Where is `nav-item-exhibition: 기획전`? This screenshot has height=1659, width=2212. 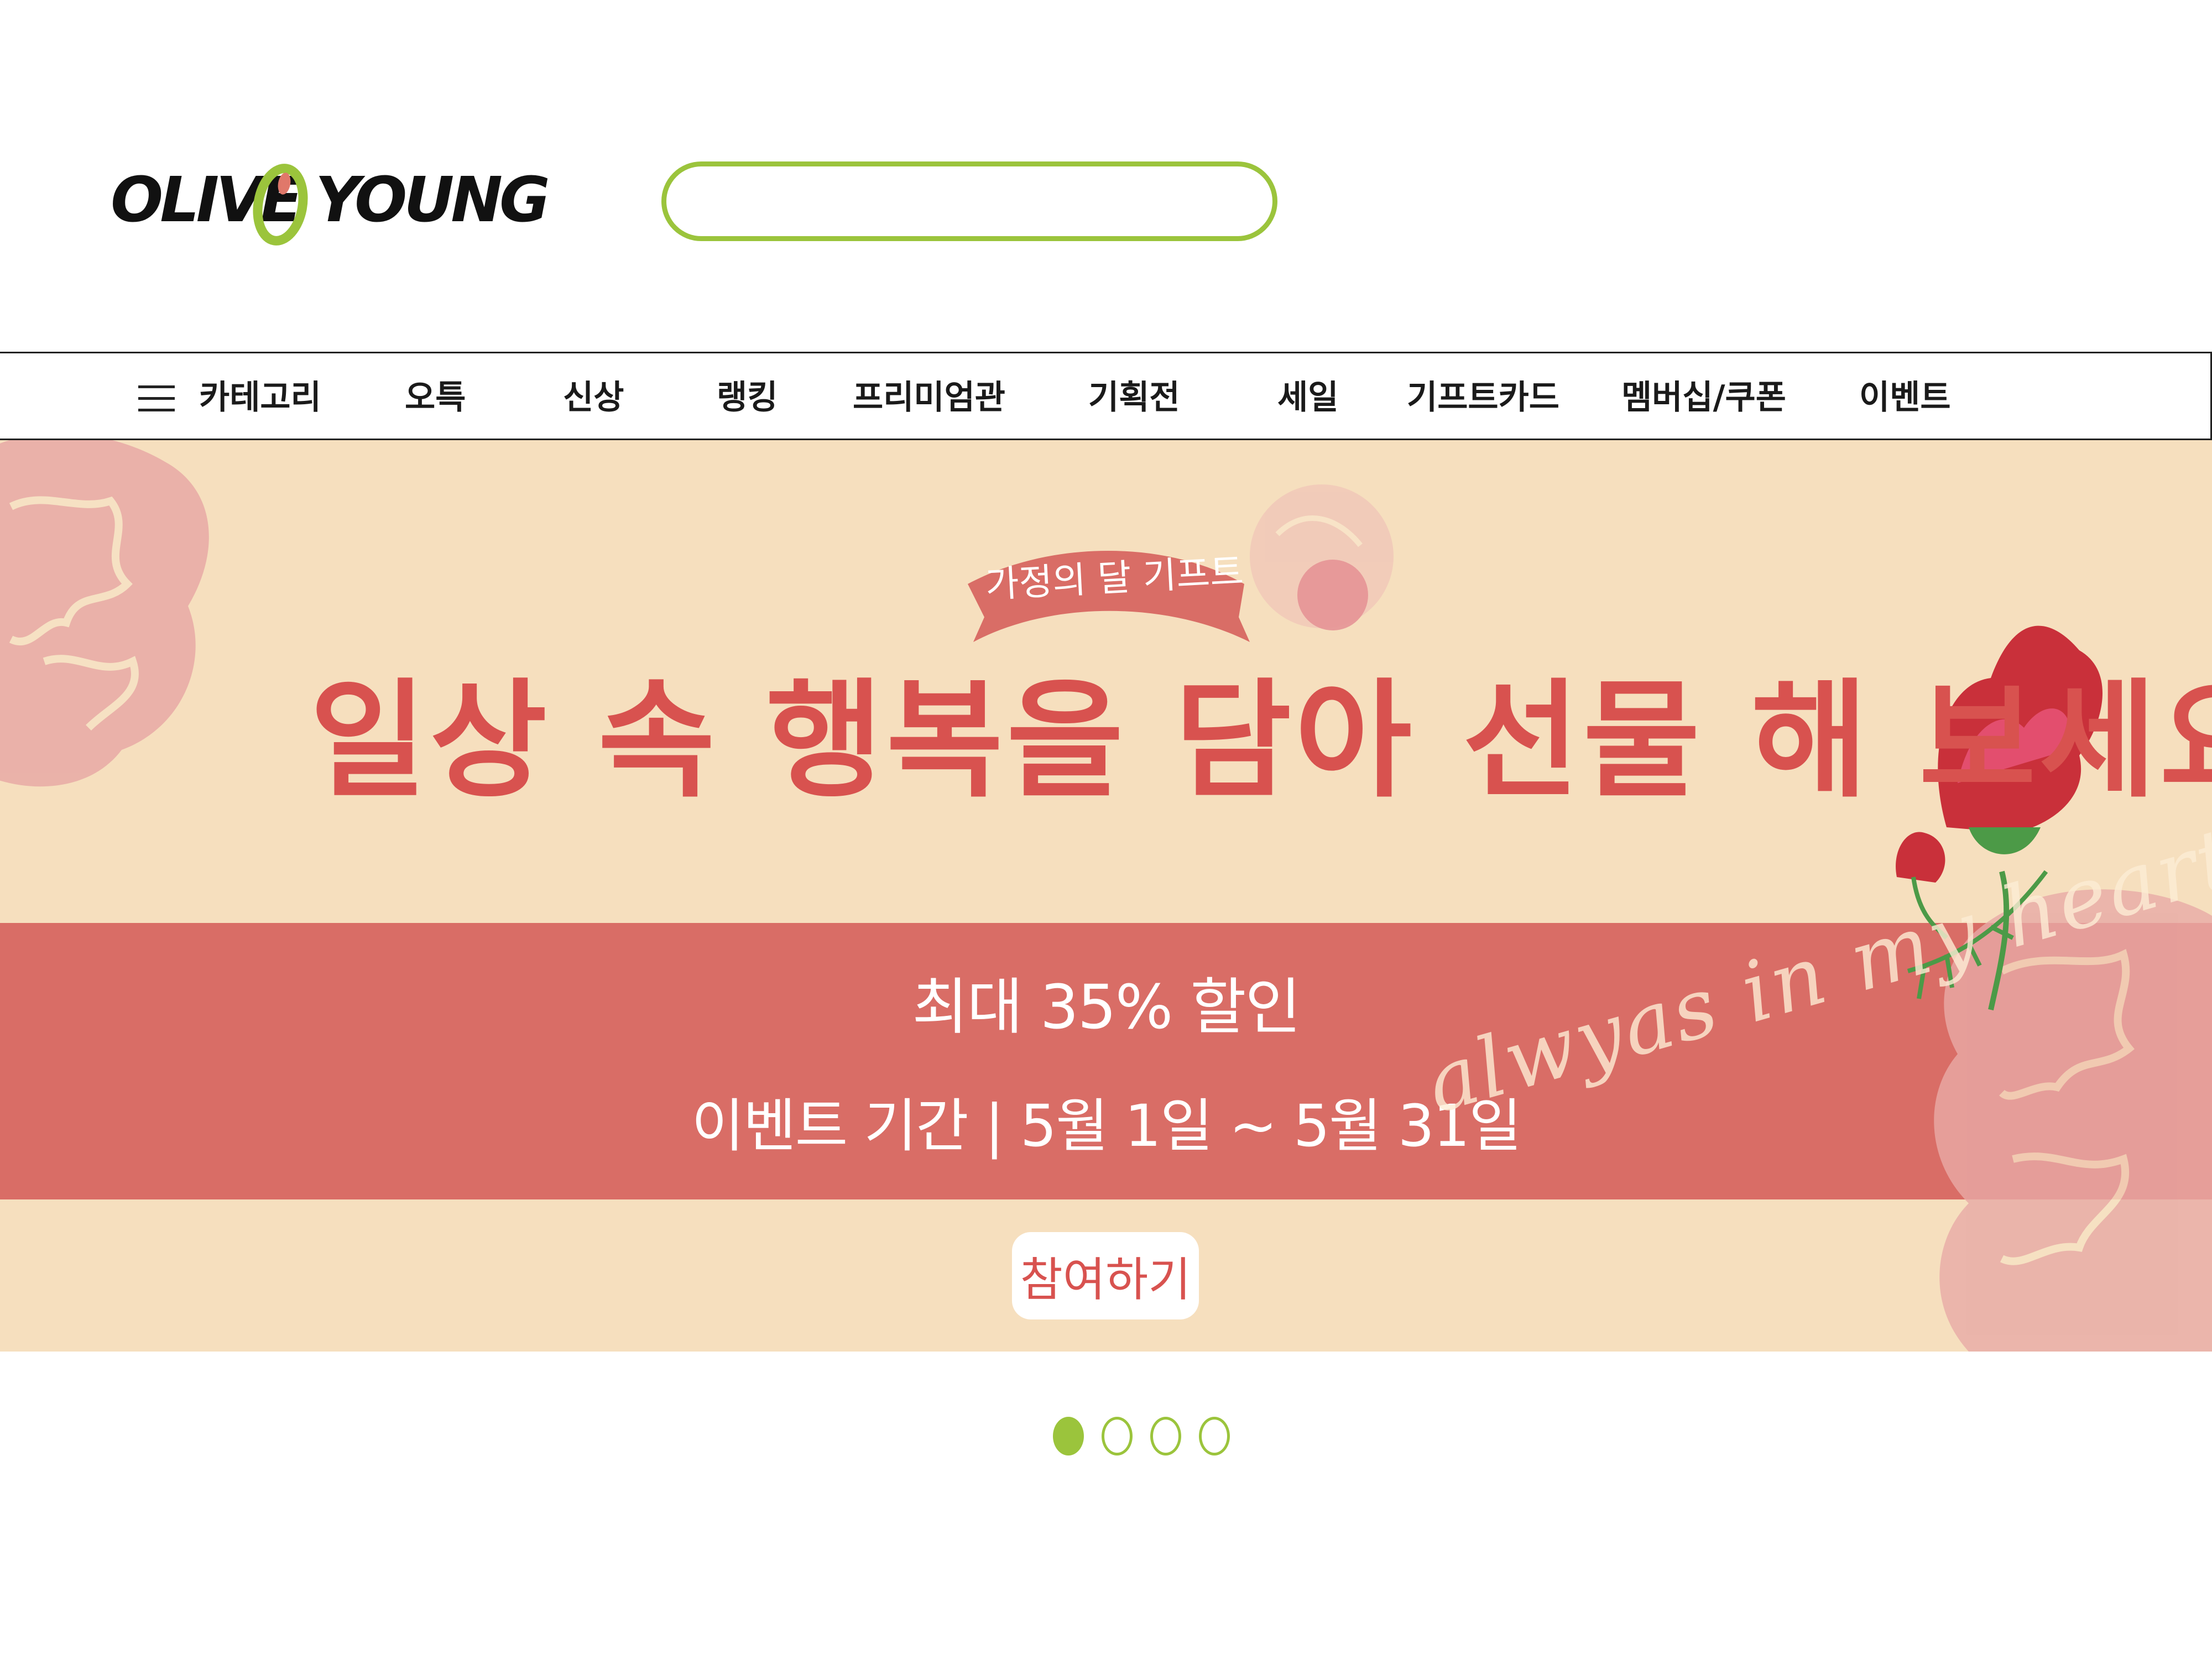
nav-item-exhibition: 기획전 is located at coordinates (1134, 398).